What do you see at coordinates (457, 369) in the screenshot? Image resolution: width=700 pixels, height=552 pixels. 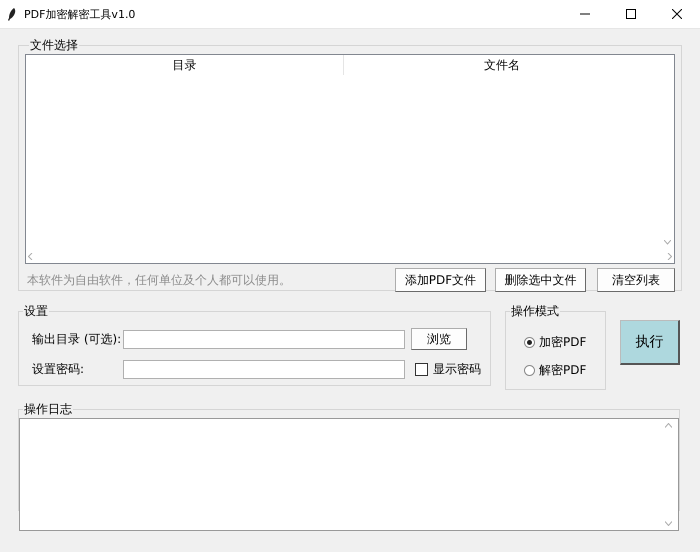 I see `checkbox-label: 显示密码` at bounding box center [457, 369].